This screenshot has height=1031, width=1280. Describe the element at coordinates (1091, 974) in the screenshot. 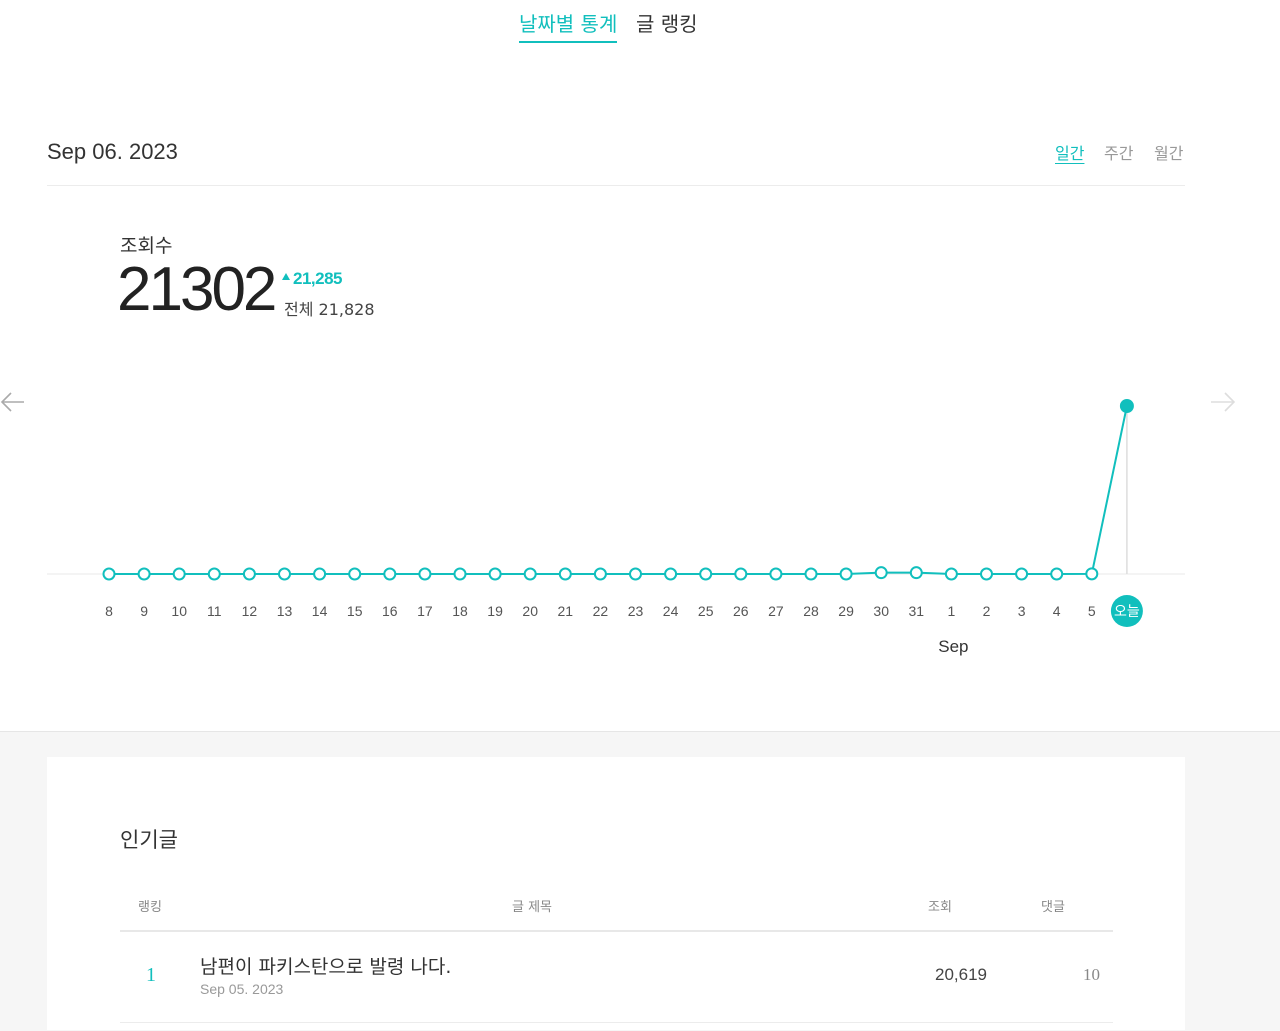

I see `row-comments: 10` at that location.